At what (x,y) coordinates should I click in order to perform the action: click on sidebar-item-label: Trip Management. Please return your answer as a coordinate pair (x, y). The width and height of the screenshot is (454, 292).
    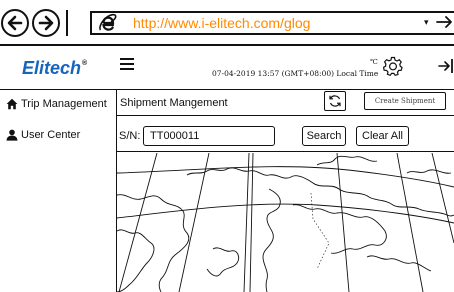
    Looking at the image, I should click on (64, 104).